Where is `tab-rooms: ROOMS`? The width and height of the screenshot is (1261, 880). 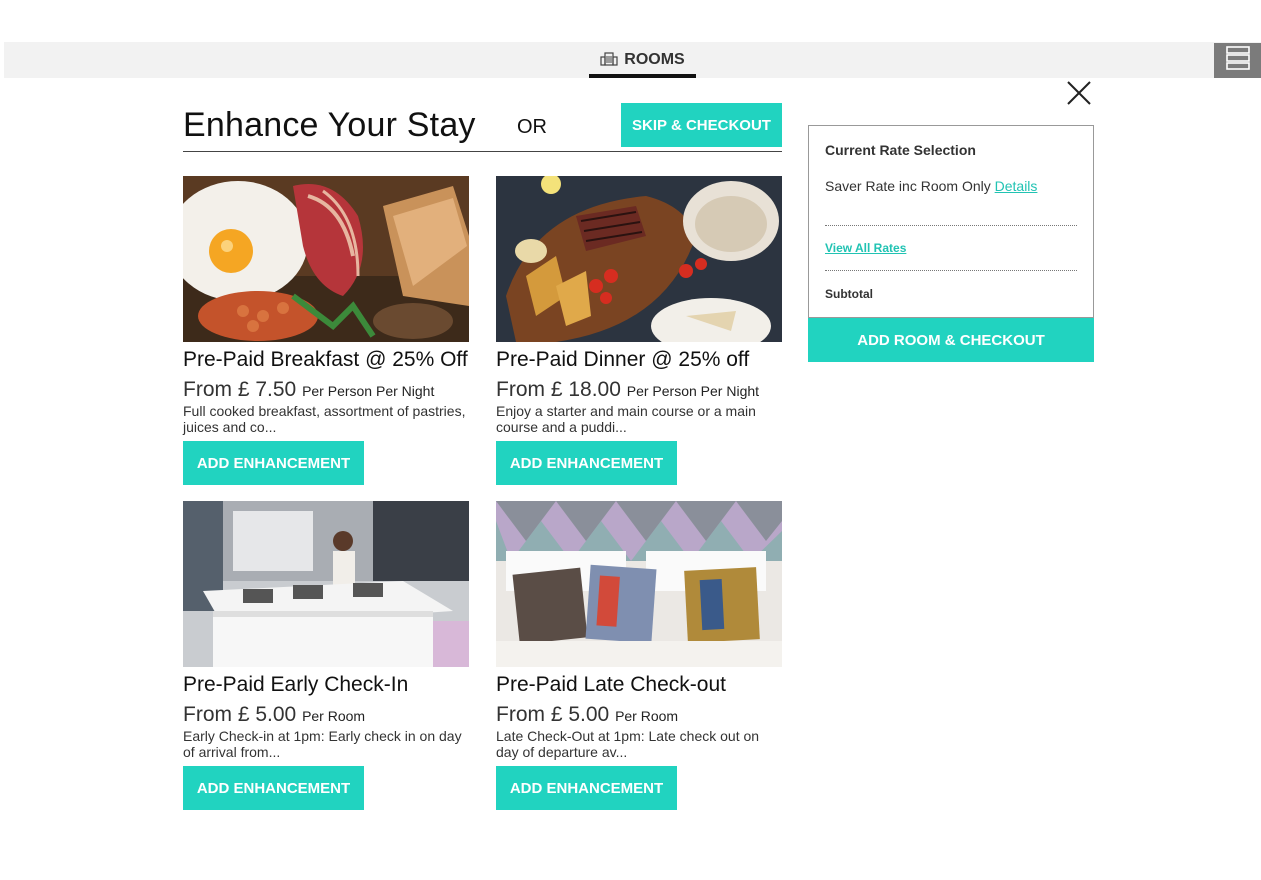
tab-rooms: ROOMS is located at coordinates (642, 60).